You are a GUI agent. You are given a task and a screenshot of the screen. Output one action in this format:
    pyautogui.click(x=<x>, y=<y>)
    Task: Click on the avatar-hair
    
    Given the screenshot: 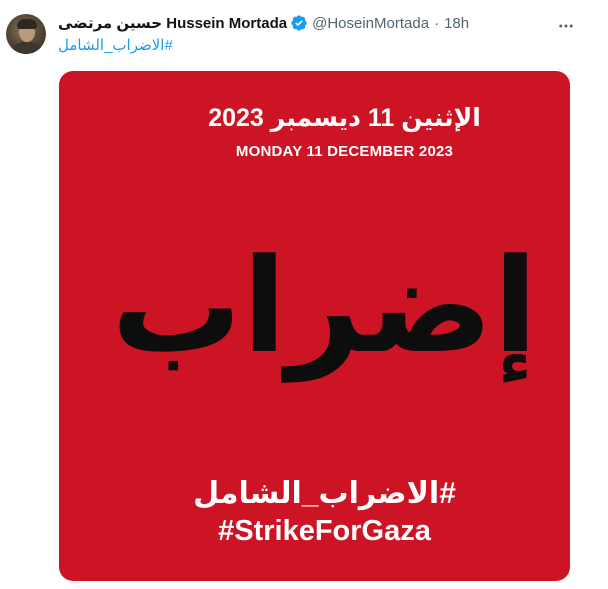 What is the action you would take?
    pyautogui.click(x=27, y=24)
    